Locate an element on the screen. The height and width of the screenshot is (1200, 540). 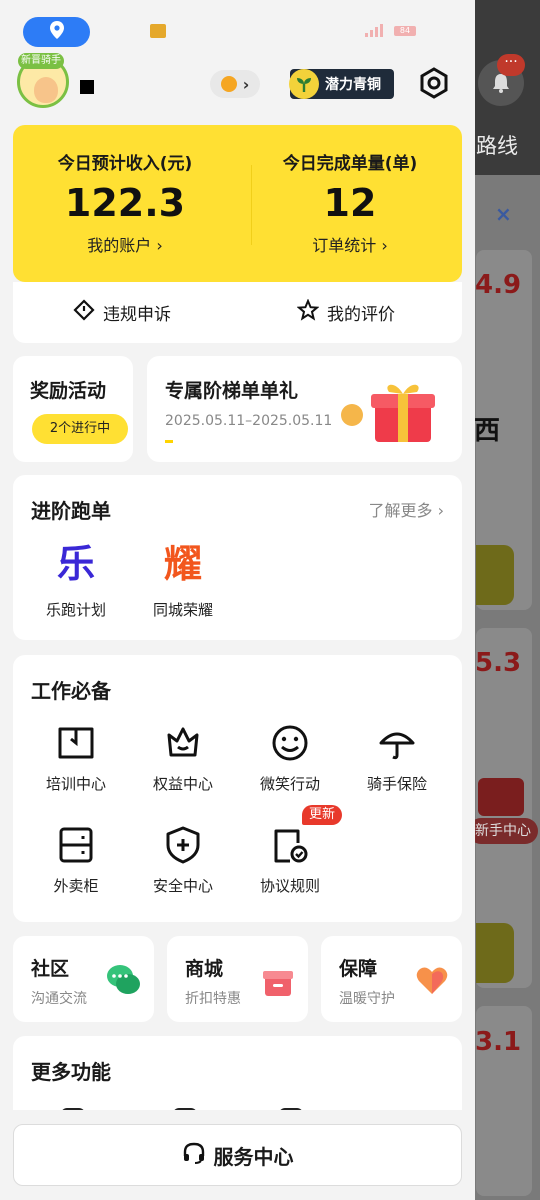
training-center-item: 培训中心 is located at coordinates (76, 758).